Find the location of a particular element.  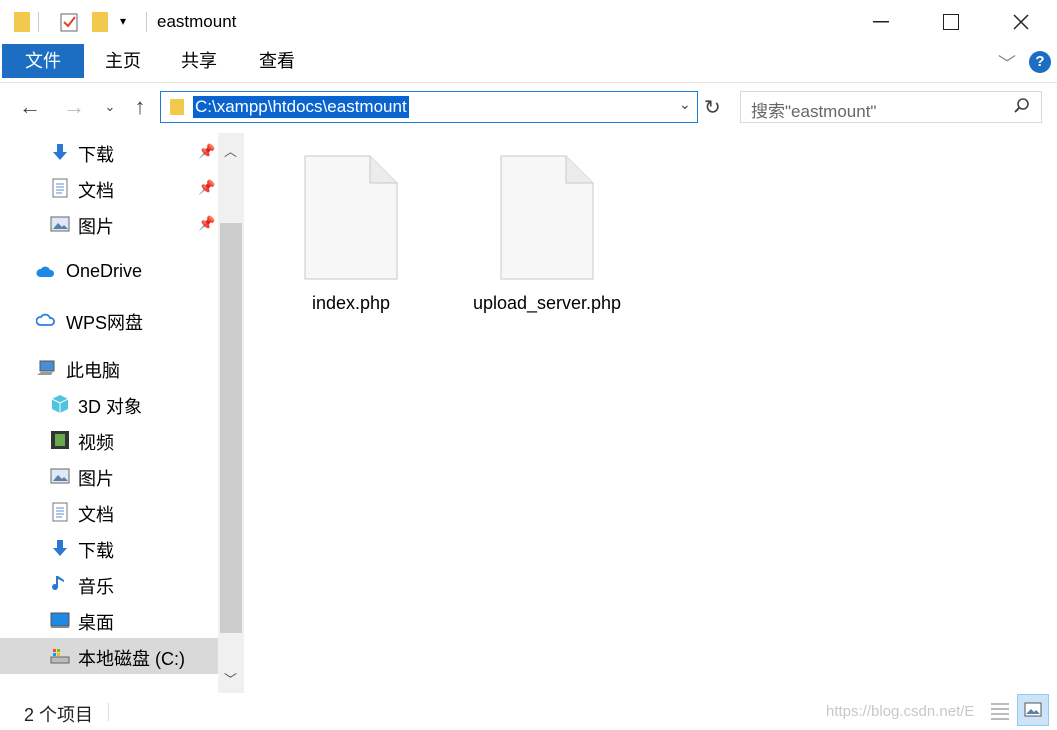

nav-item-desktop: 桌面 is located at coordinates (109, 620).